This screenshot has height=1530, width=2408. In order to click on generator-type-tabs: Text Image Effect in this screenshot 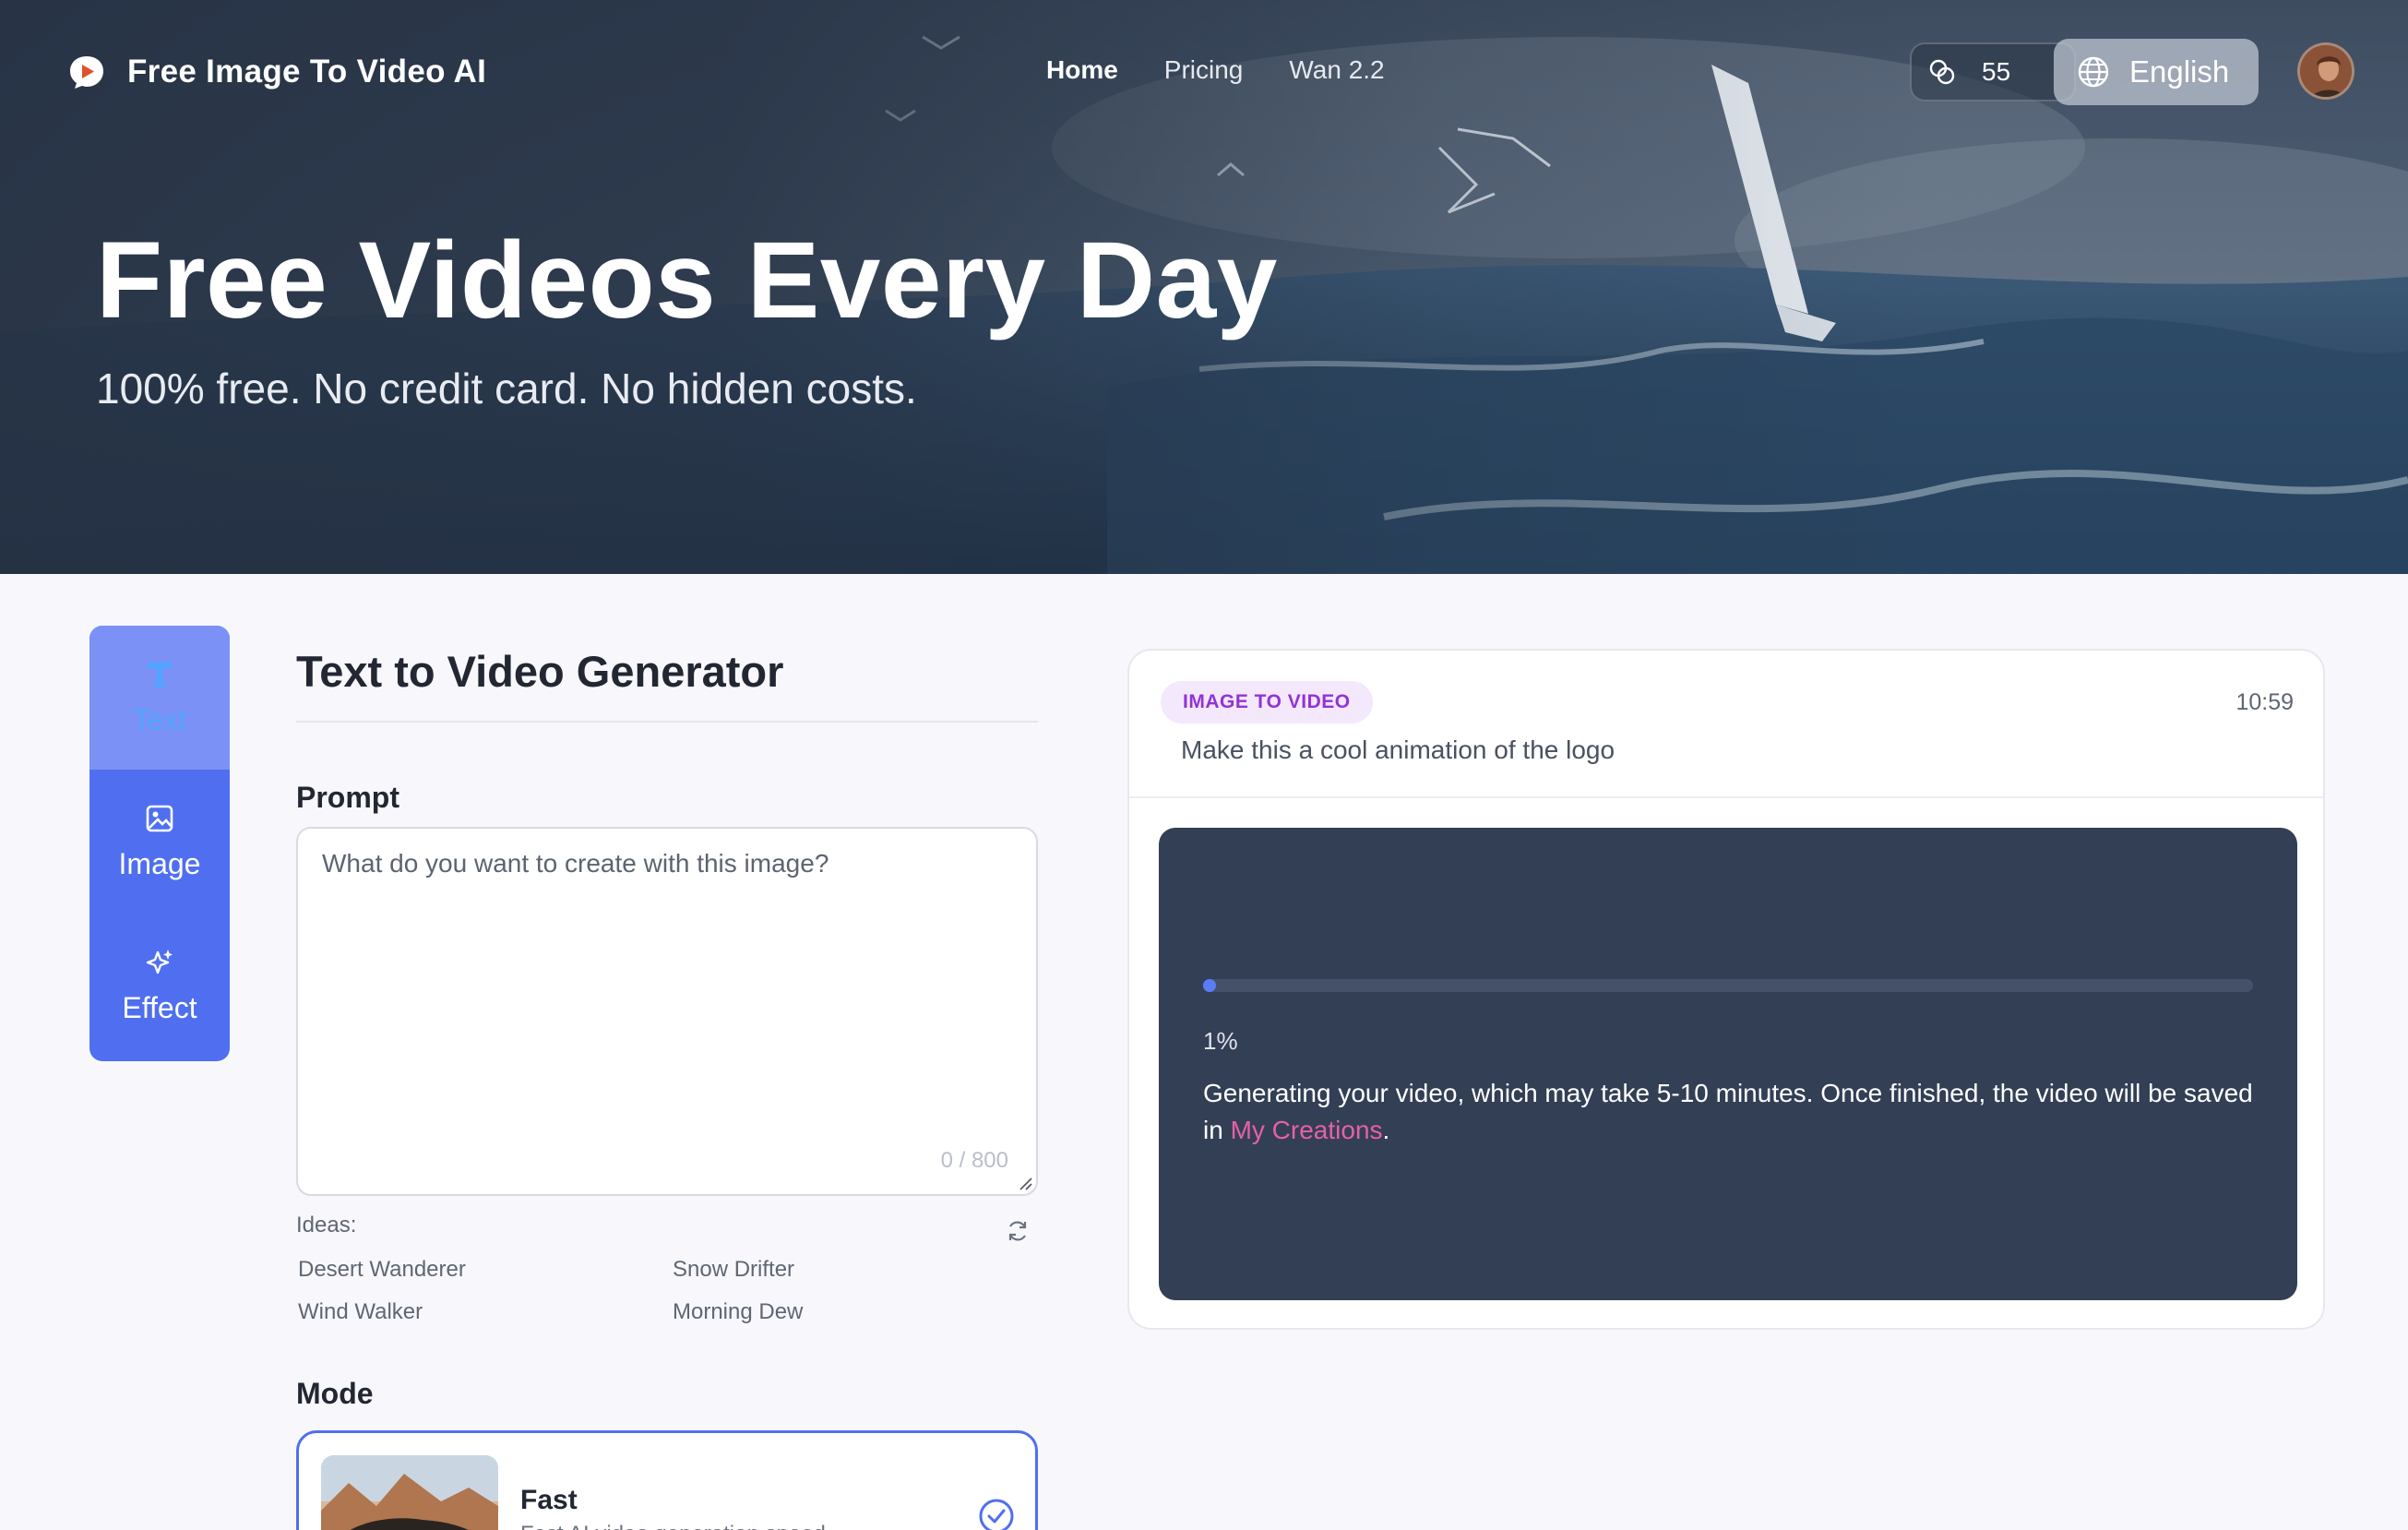, I will do `click(159, 843)`.